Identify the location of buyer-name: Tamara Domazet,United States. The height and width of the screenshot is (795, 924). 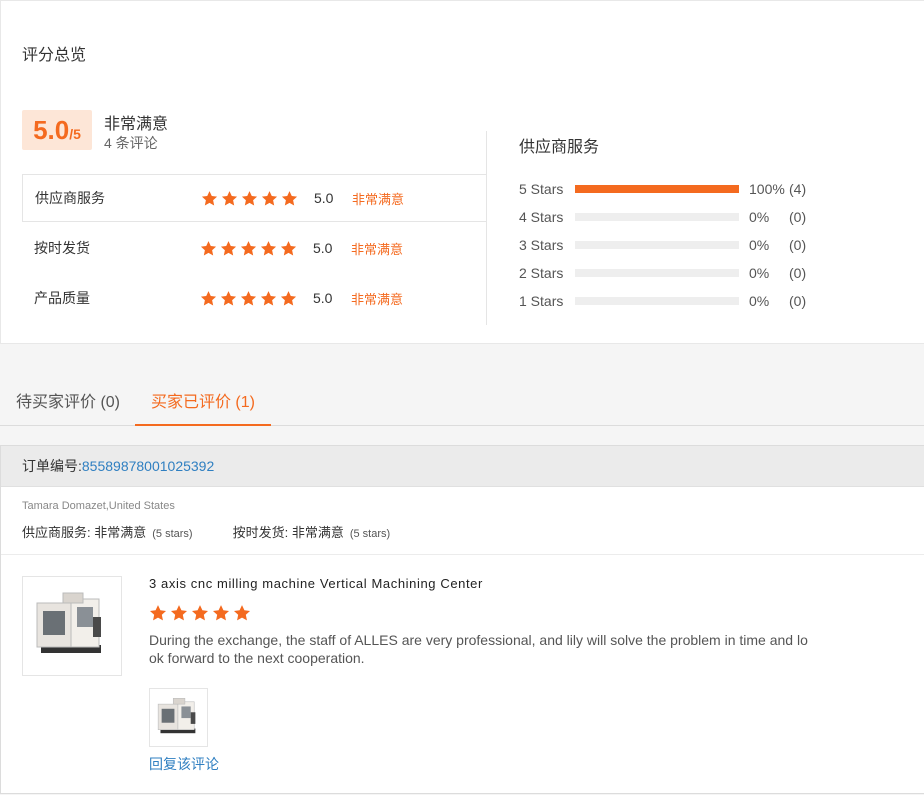
(98, 506).